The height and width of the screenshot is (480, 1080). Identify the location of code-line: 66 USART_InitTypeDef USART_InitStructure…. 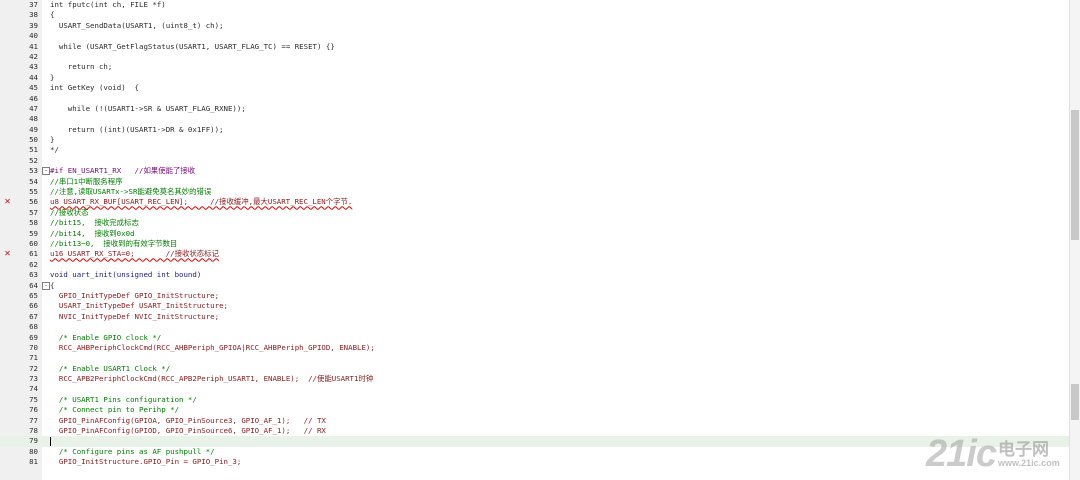
(535, 306).